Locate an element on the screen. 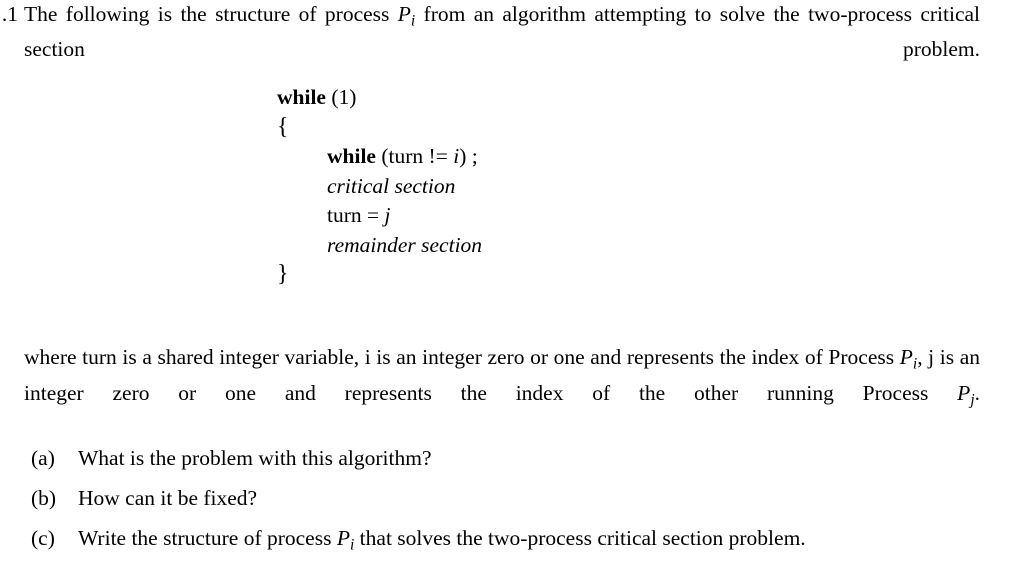  while-outer-condition: (1) is located at coordinates (341, 97).